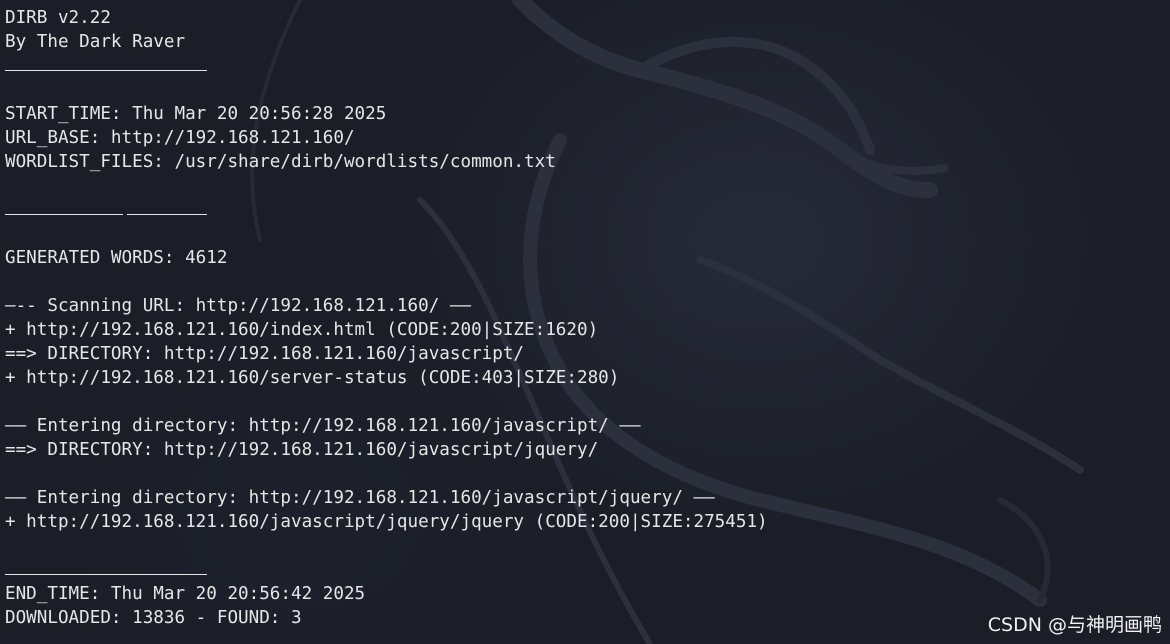  I want to click on output-line: END_TIME: Thu Mar 20 20:56:42 2025, so click(185, 594).